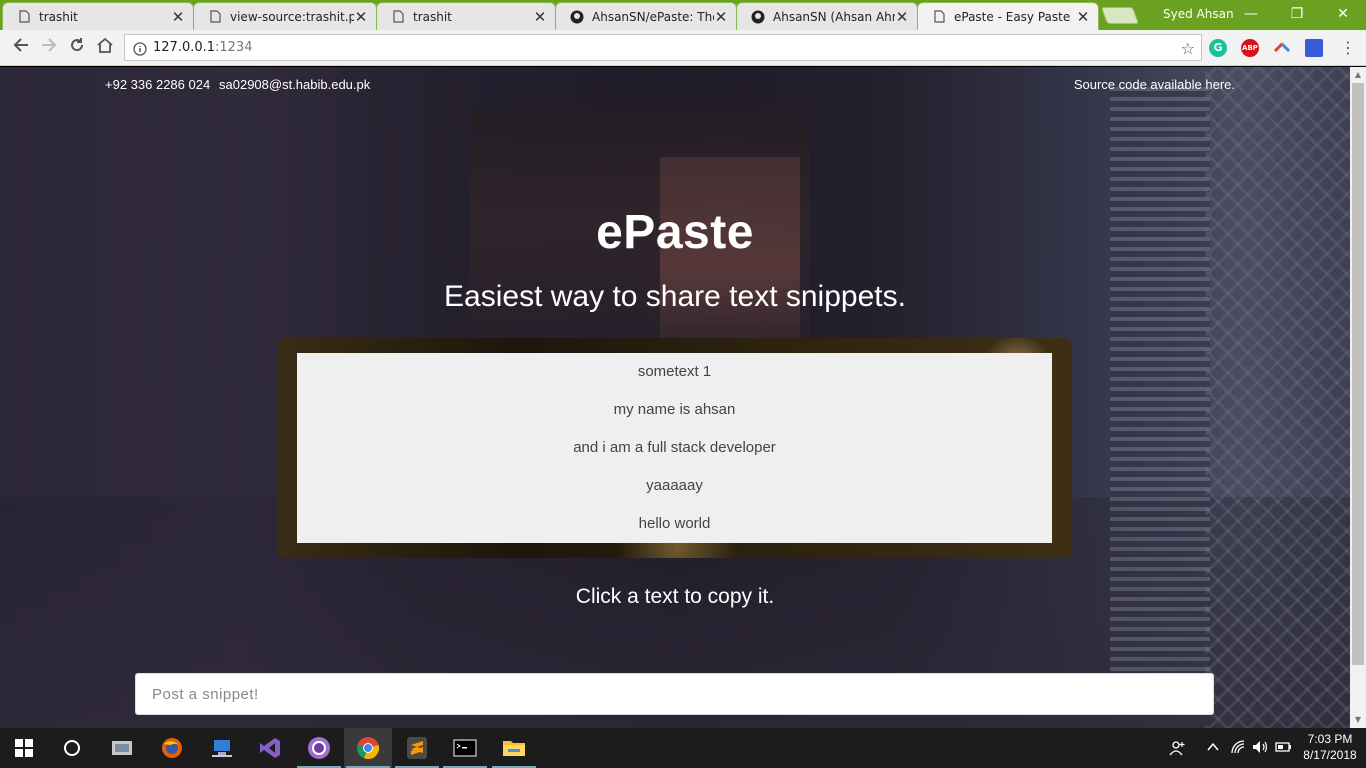 The height and width of the screenshot is (768, 1366). Describe the element at coordinates (1330, 755) in the screenshot. I see `clock-date: 8/17/2018` at that location.